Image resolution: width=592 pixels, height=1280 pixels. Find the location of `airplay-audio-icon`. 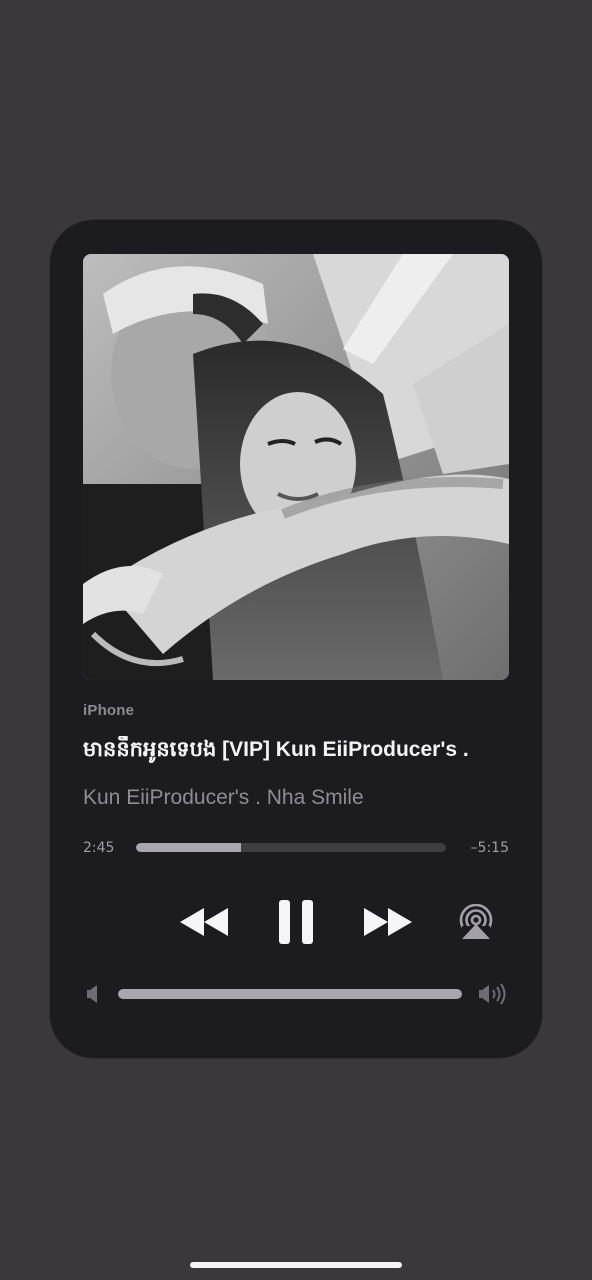

airplay-audio-icon is located at coordinates (476, 922).